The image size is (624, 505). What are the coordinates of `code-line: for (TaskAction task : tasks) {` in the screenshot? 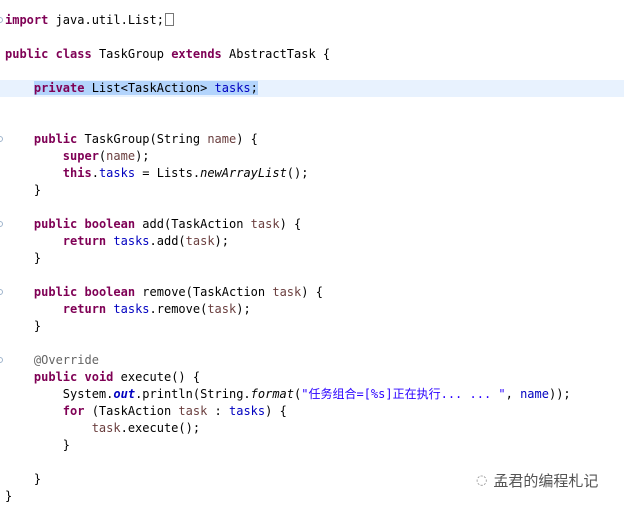 It's located at (312, 411).